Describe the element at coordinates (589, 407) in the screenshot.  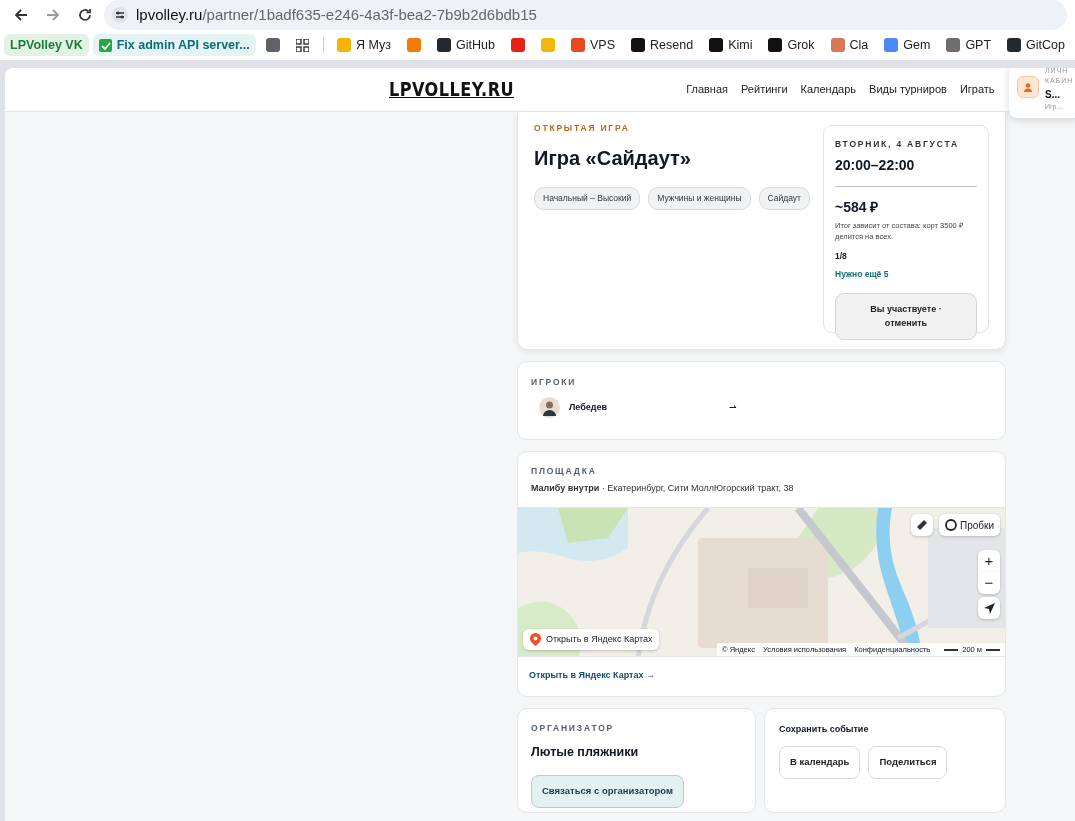
I see `player-name: Лебедев` at that location.